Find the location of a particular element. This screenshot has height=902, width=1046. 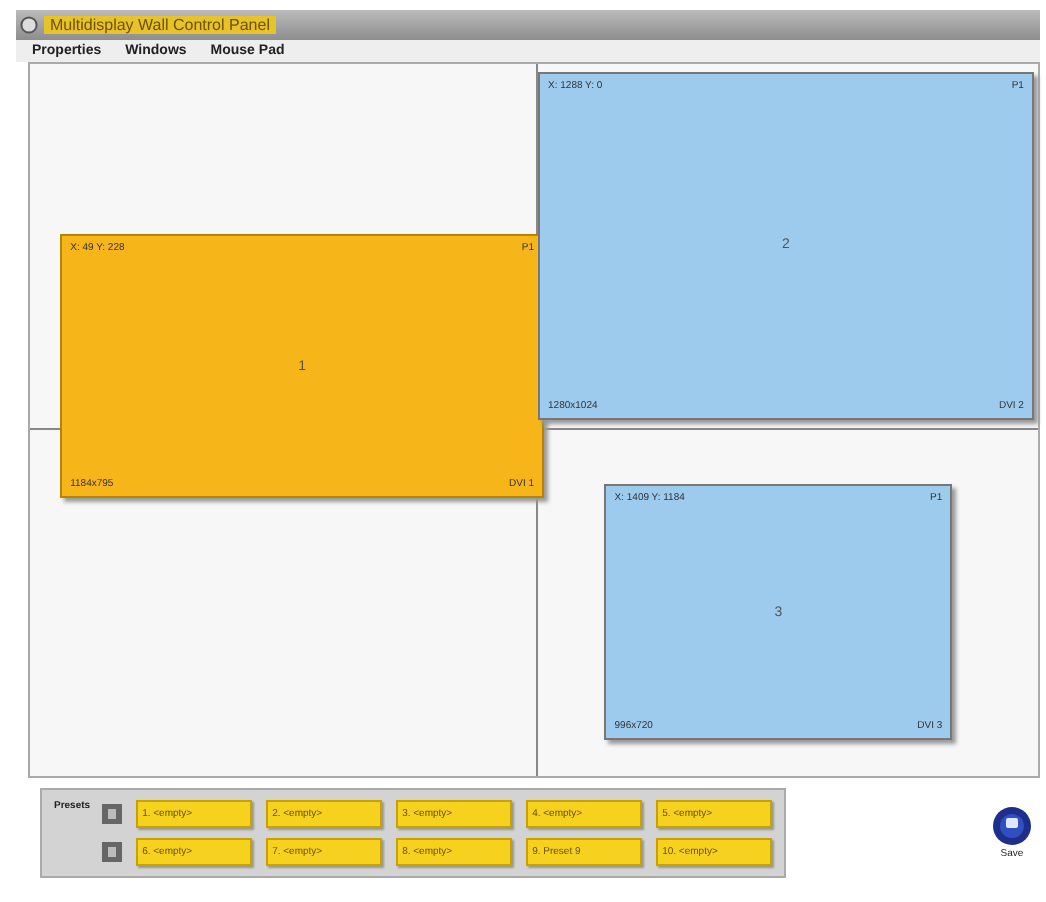

app-icon is located at coordinates (29, 25).